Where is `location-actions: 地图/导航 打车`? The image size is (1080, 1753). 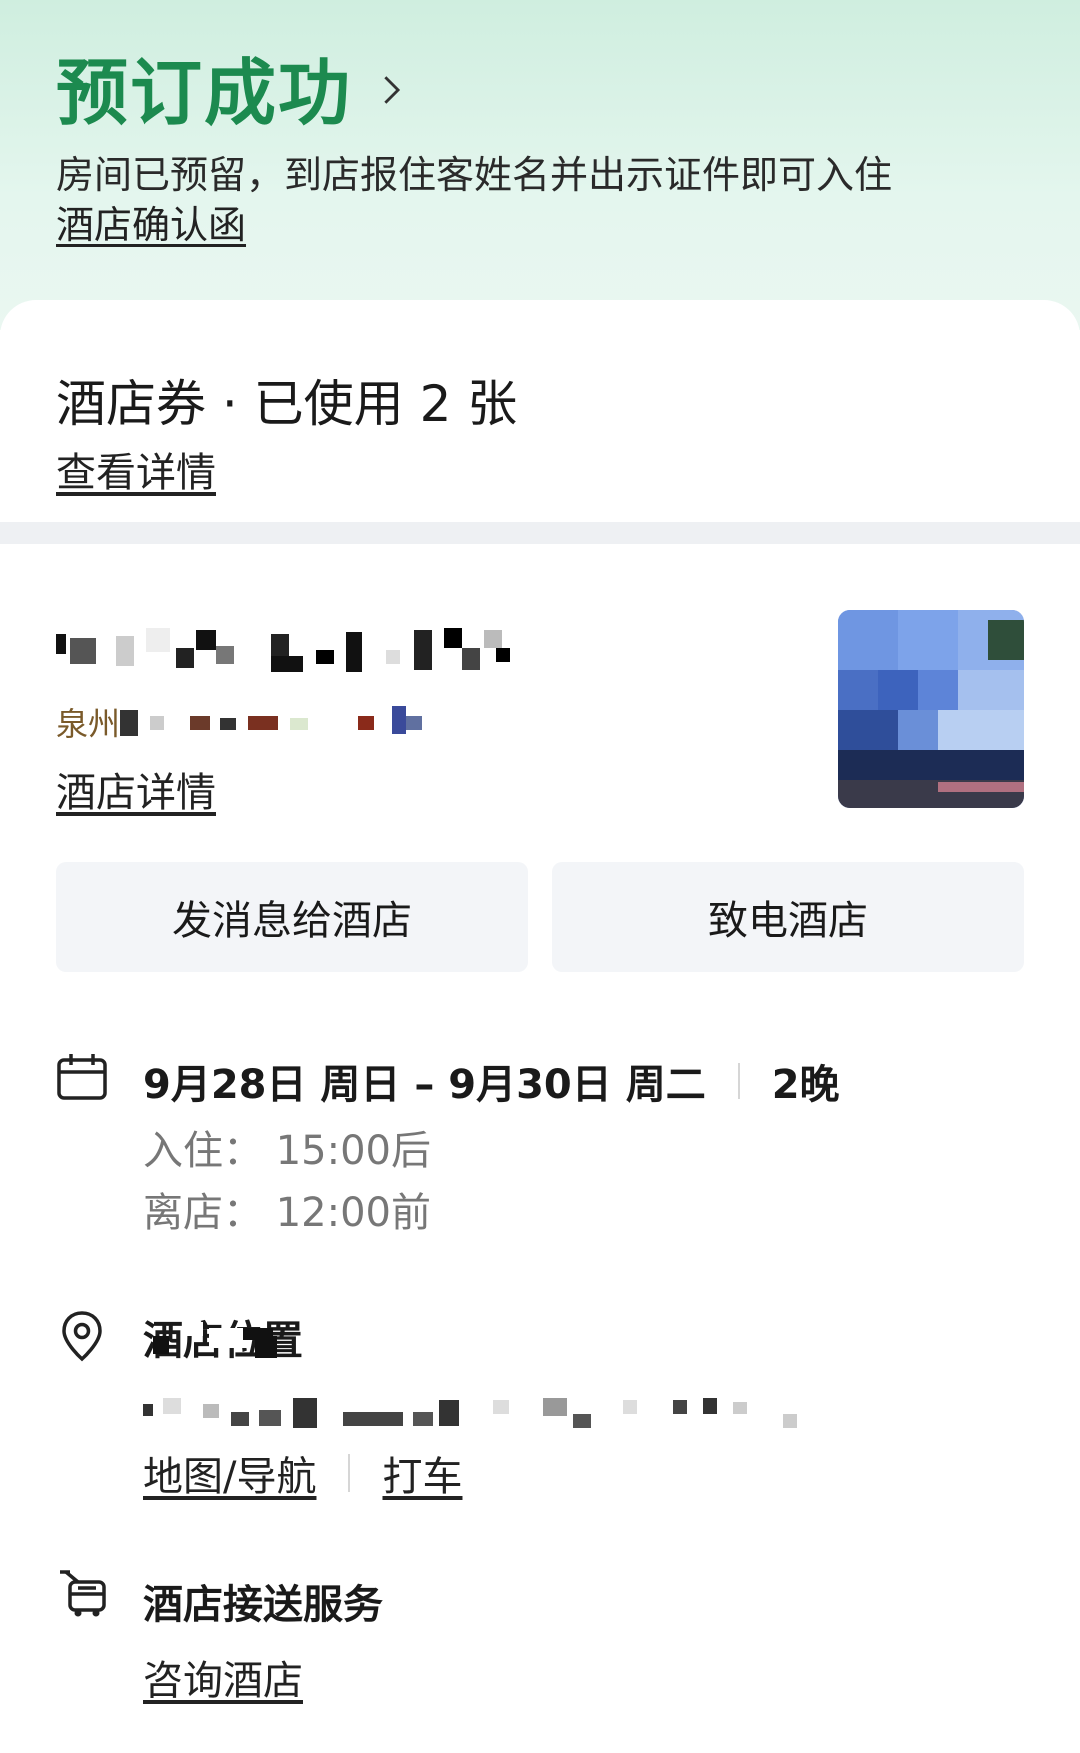
location-actions: 地图/导航 打车 is located at coordinates (302, 1473).